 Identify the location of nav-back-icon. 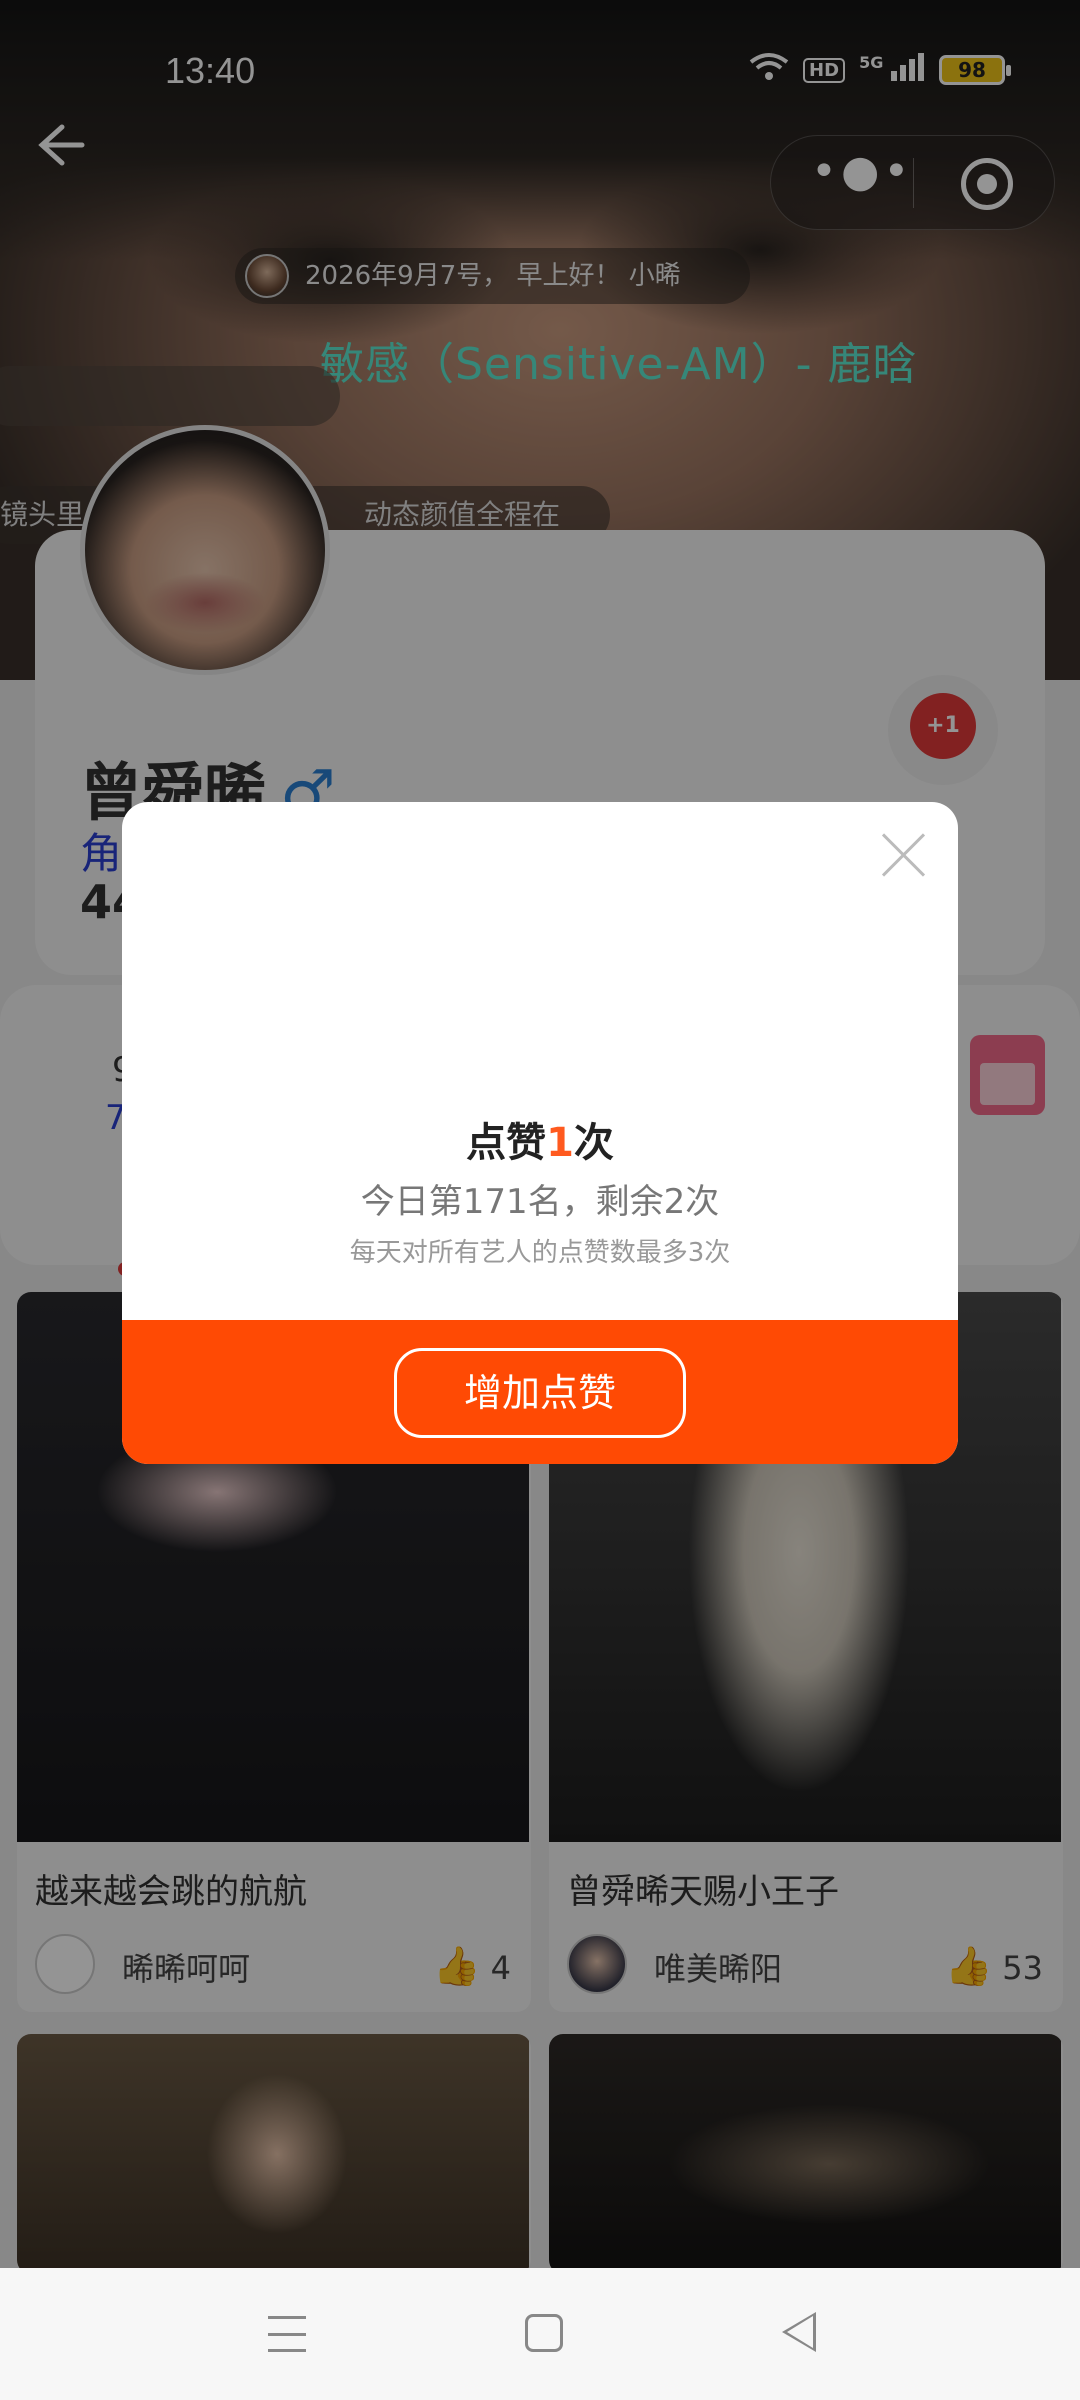
(799, 2332).